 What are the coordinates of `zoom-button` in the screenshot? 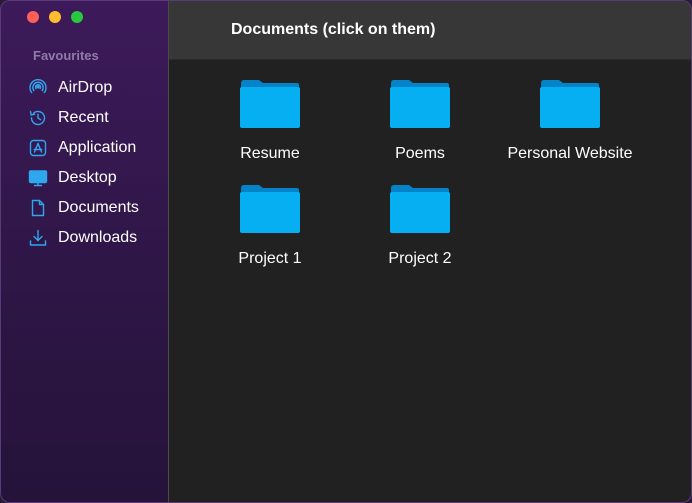 It's located at (77, 17).